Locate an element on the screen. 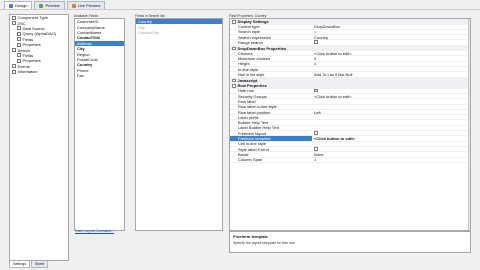 This screenshot has height=270, width=480. tree-item-label: Events is located at coordinates (23, 66).